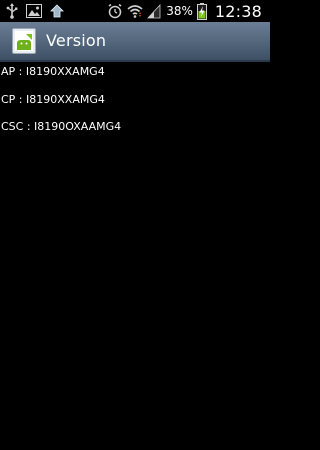  I want to click on battery-percent: 38%, so click(179, 11).